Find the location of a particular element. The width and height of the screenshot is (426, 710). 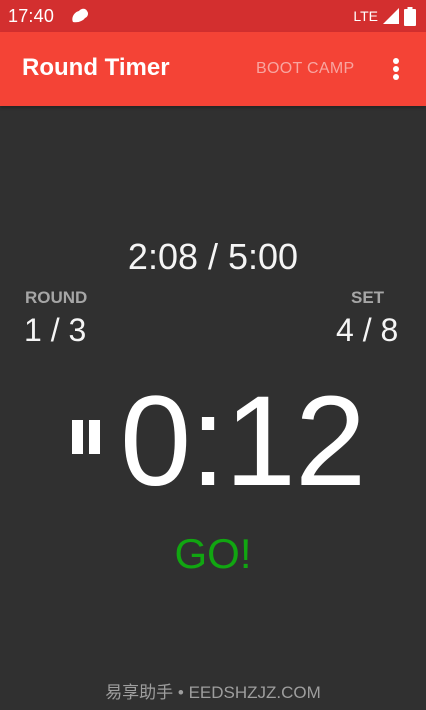

app-notification-icon is located at coordinates (80, 15).